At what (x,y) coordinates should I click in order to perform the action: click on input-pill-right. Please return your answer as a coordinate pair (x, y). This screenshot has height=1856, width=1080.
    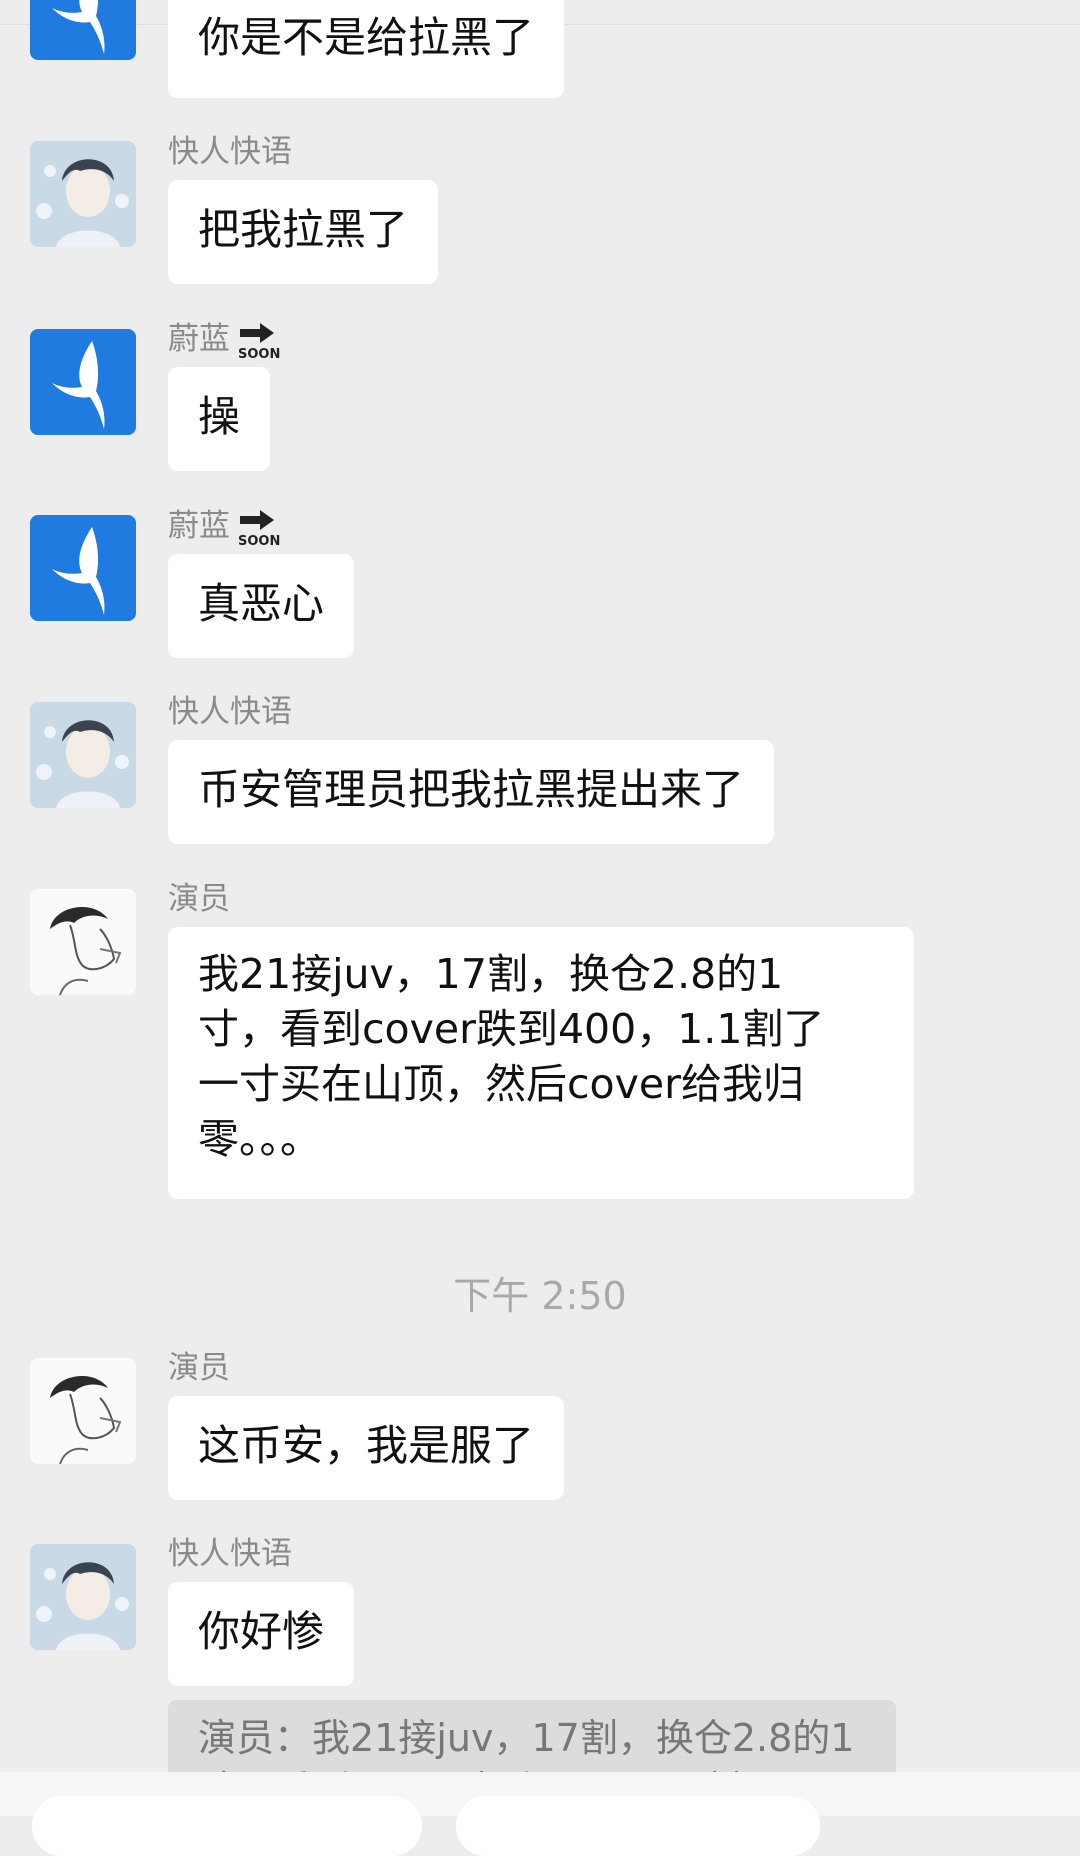
    Looking at the image, I should click on (638, 1826).